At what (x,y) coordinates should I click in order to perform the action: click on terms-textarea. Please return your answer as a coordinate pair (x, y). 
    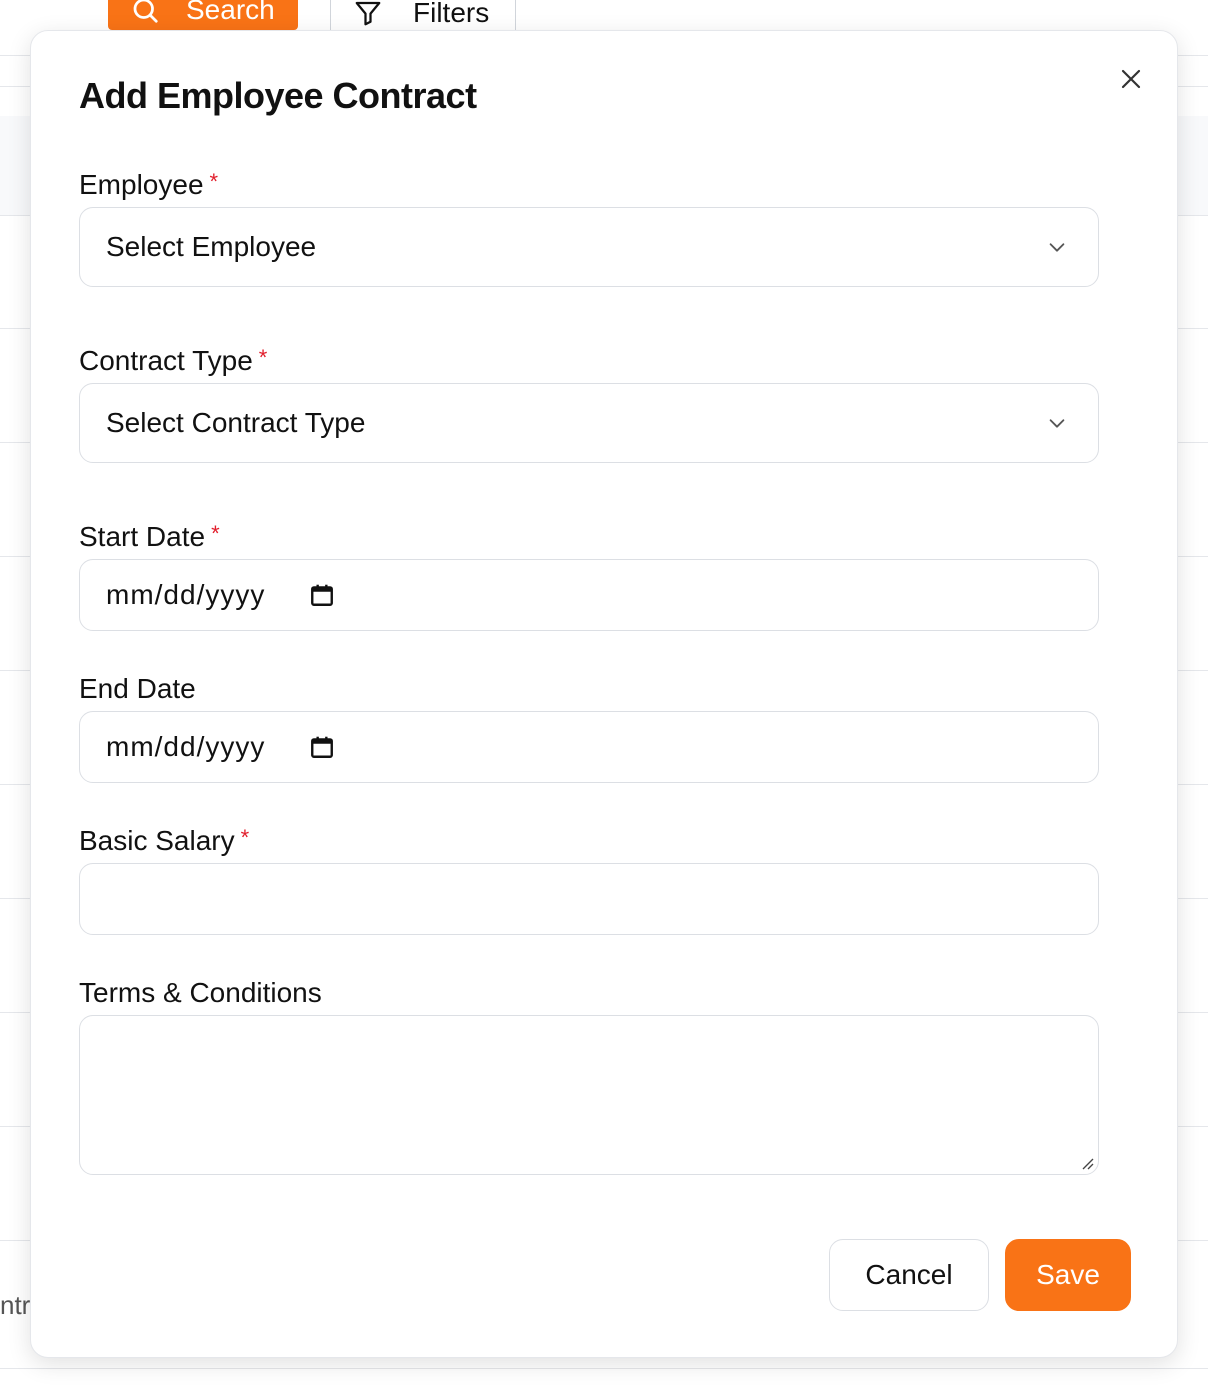
    Looking at the image, I should click on (589, 1095).